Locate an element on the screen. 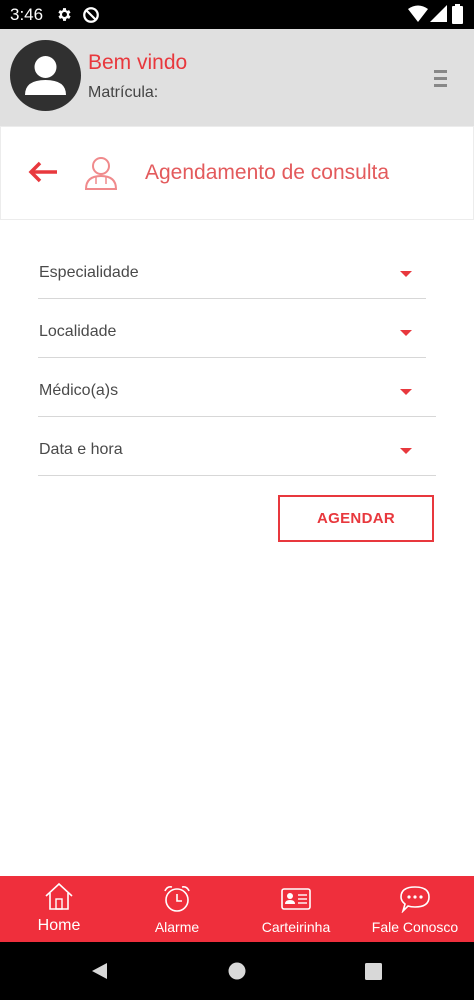 This screenshot has width=474, height=1000. nav-label-home: Home is located at coordinates (59, 925).